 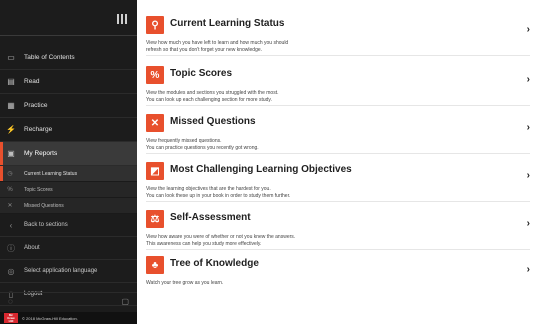 I want to click on sidebar-item-label: My Reports, so click(x=41, y=153).